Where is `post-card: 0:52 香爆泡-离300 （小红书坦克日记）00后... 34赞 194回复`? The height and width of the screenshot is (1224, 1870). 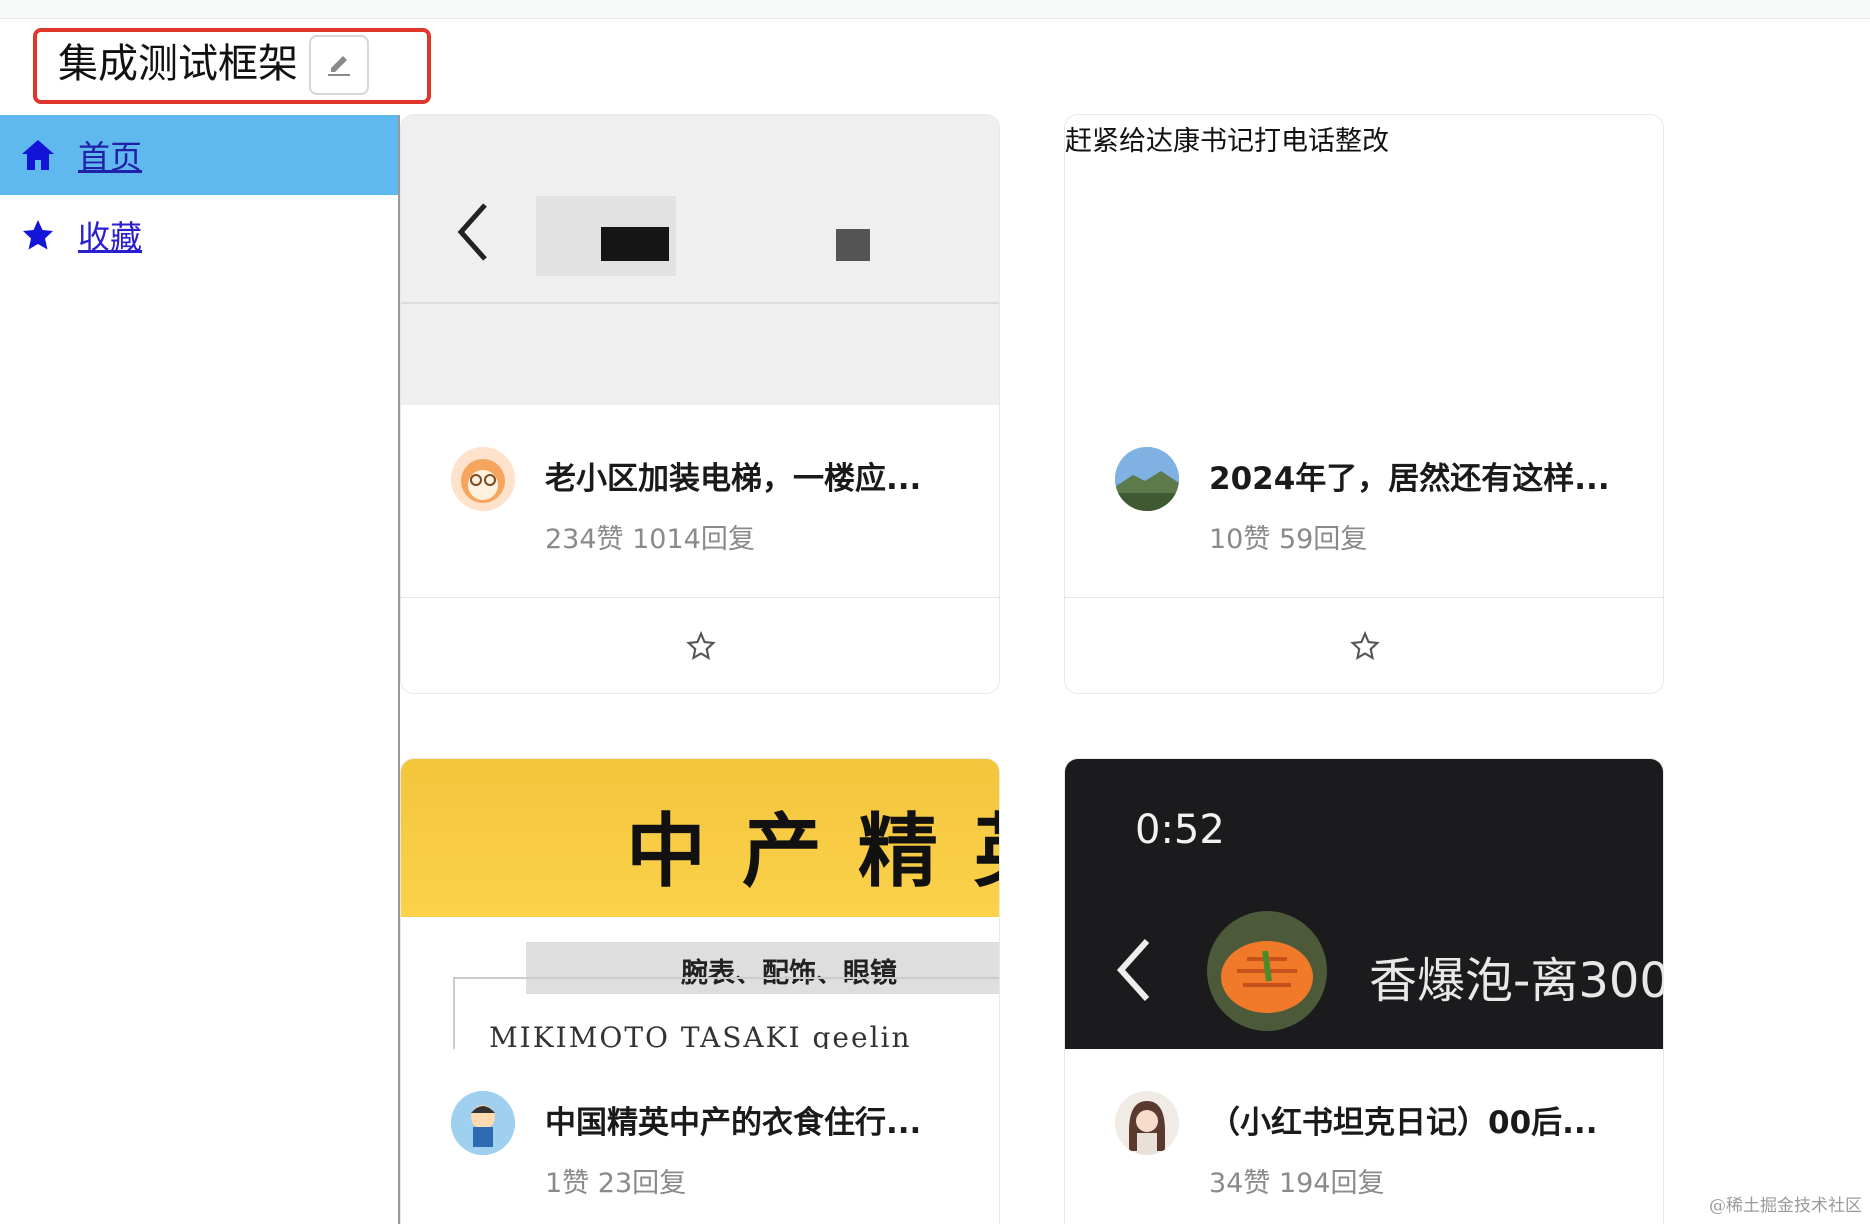
post-card: 0:52 香爆泡-离300 （小红书坦克日记）00后... 34赞 194回复 is located at coordinates (1364, 991).